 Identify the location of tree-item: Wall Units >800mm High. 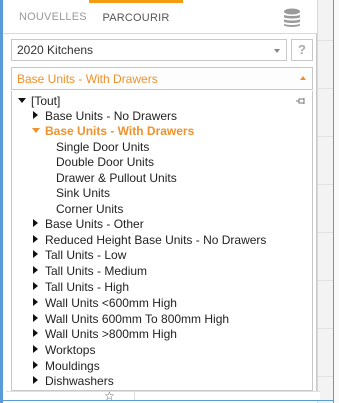
(104, 334).